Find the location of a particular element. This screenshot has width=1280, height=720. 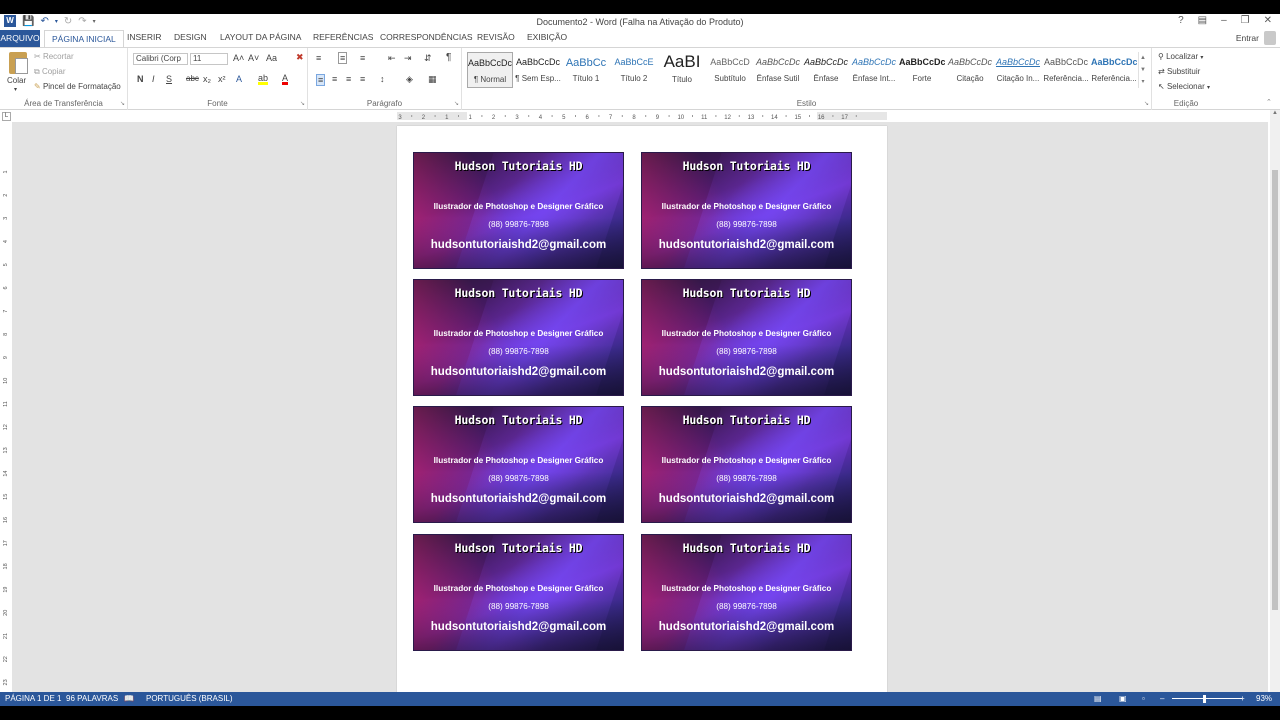

font-launcher-icon: ↘ is located at coordinates (302, 103).